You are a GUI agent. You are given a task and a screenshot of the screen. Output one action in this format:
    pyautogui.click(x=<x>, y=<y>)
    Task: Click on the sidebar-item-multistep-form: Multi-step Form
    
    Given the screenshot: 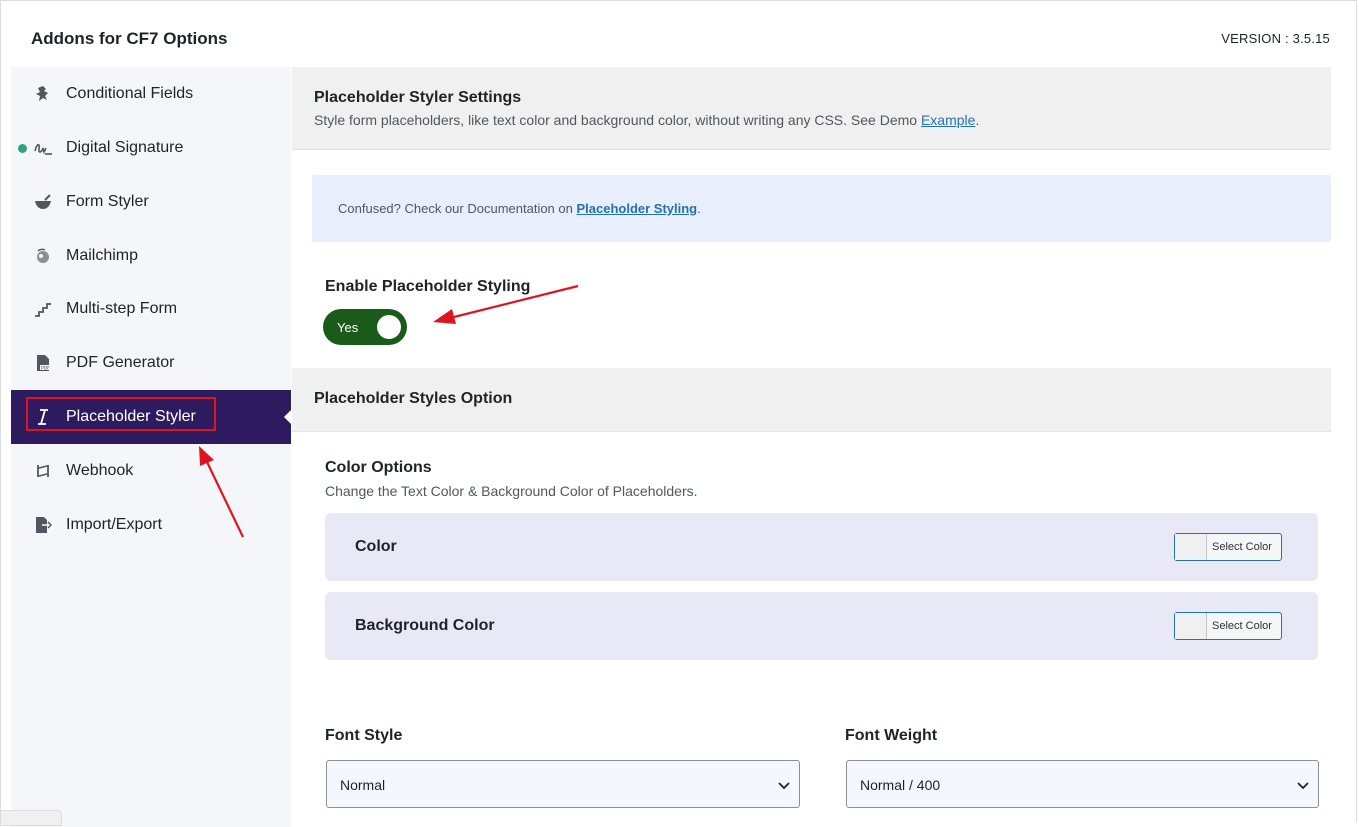 What is the action you would take?
    pyautogui.click(x=151, y=309)
    